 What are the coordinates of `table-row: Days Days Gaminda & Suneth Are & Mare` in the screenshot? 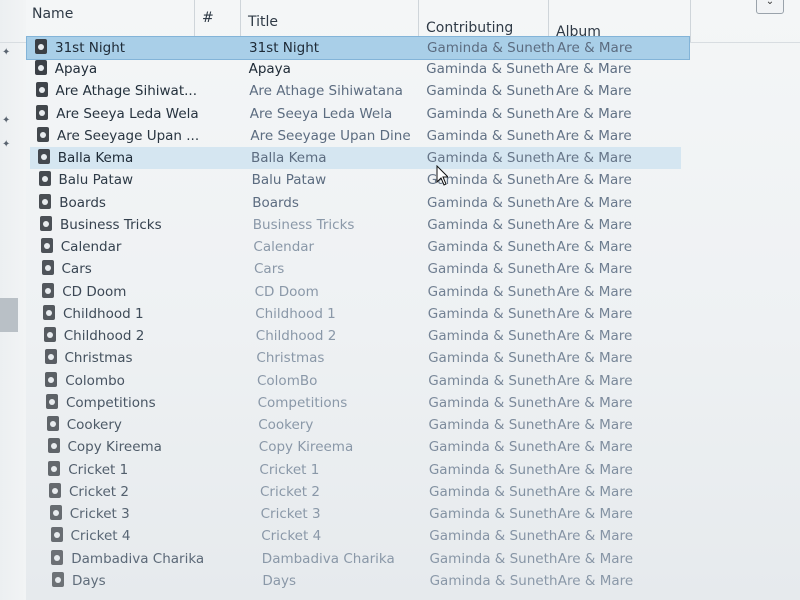 It's located at (366, 581).